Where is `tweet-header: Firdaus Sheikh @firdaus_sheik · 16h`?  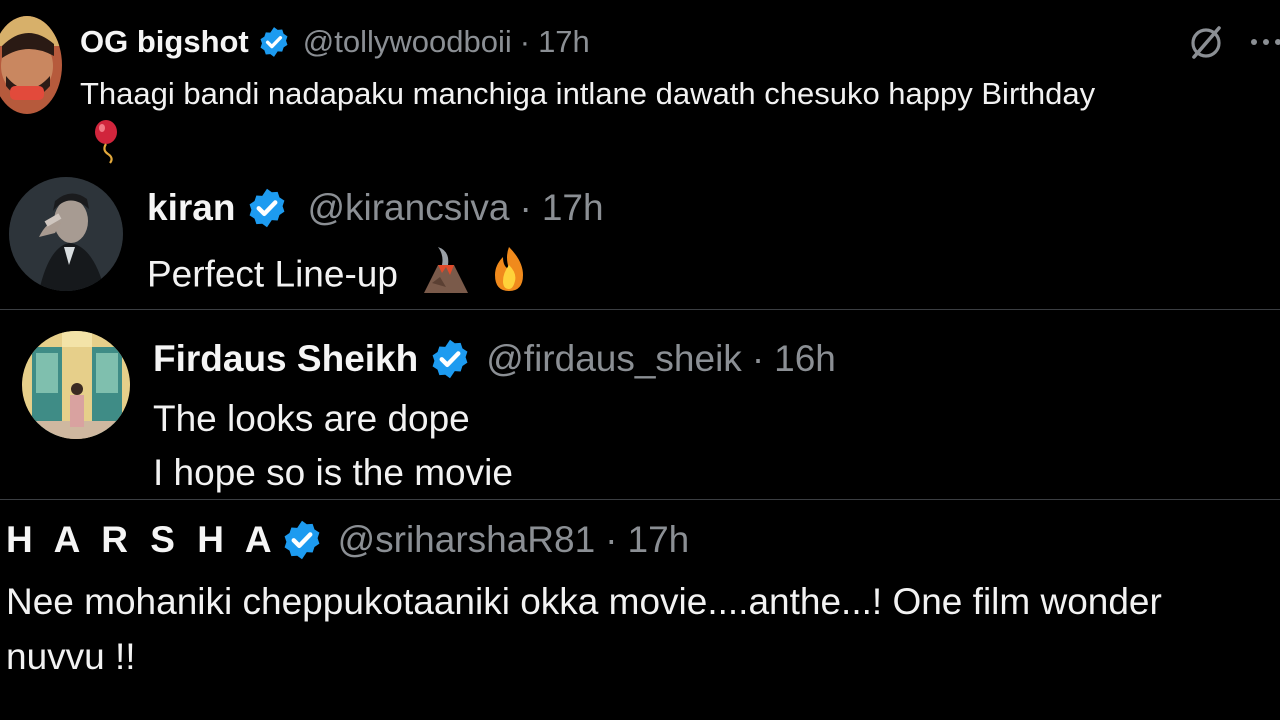
tweet-header: Firdaus Sheikh @firdaus_sheik · 16h is located at coordinates (494, 359).